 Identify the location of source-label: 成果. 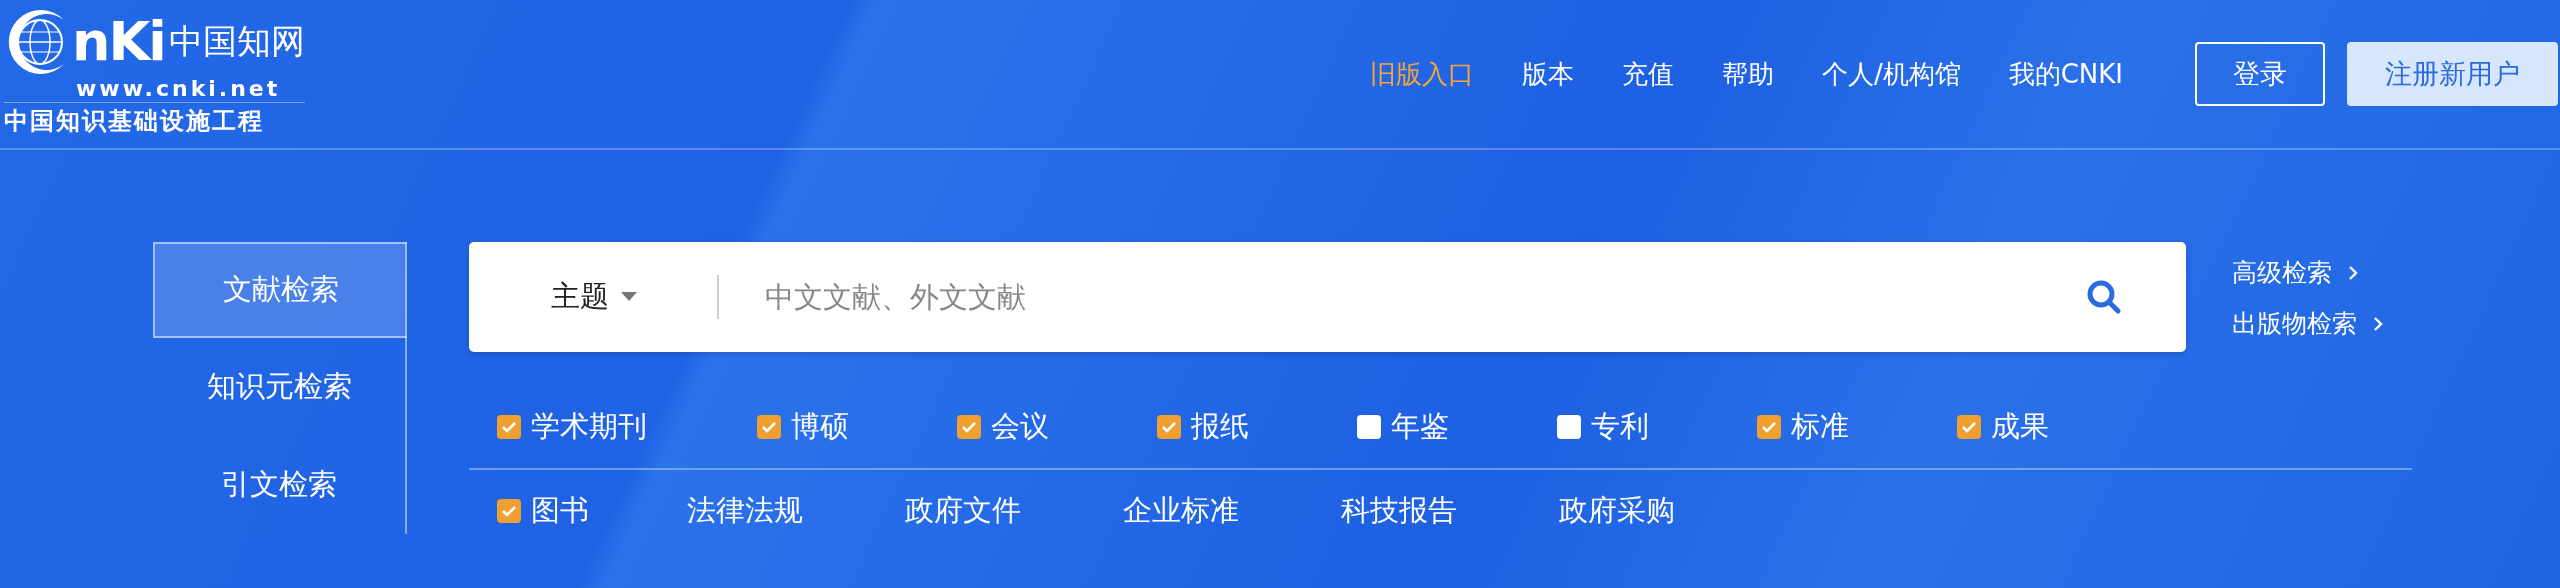
(2020, 426).